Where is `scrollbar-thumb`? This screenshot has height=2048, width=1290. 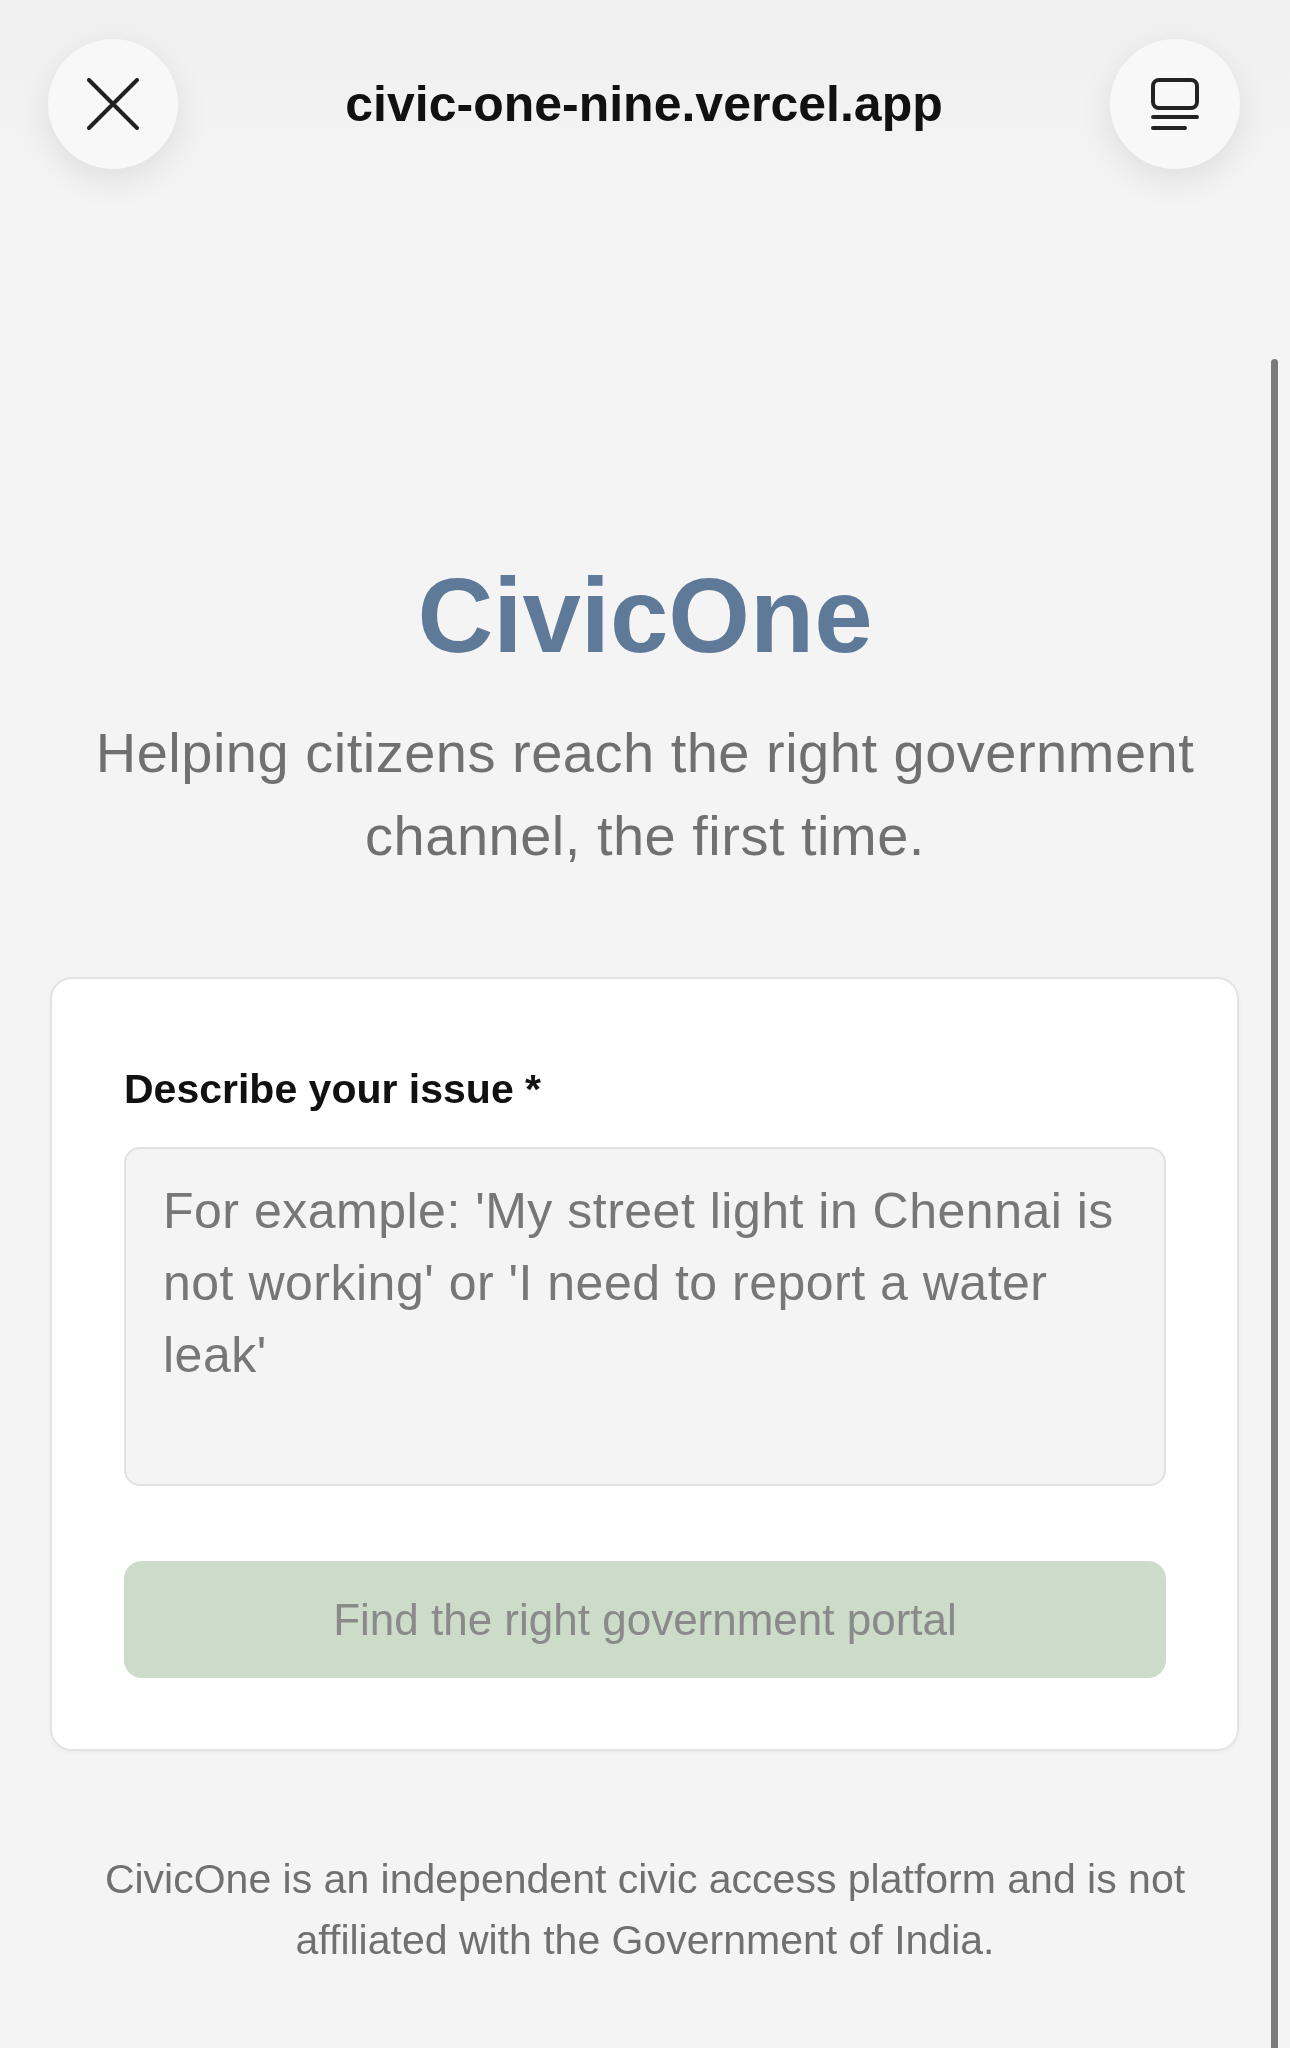
scrollbar-thumb is located at coordinates (1274, 1203).